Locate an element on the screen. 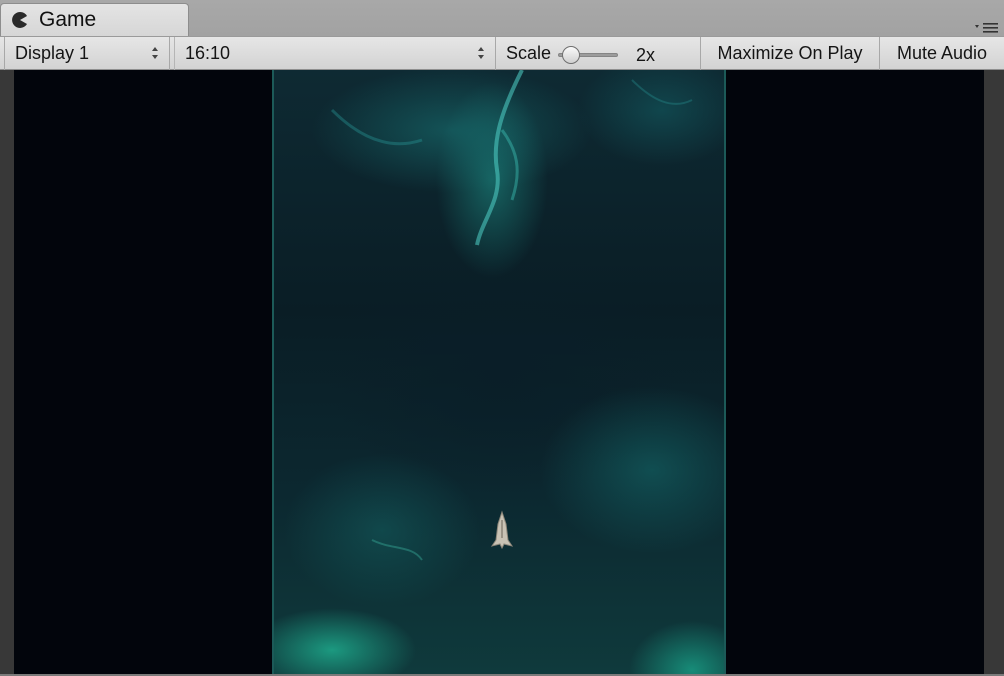  render-edge-left is located at coordinates (273, 372).